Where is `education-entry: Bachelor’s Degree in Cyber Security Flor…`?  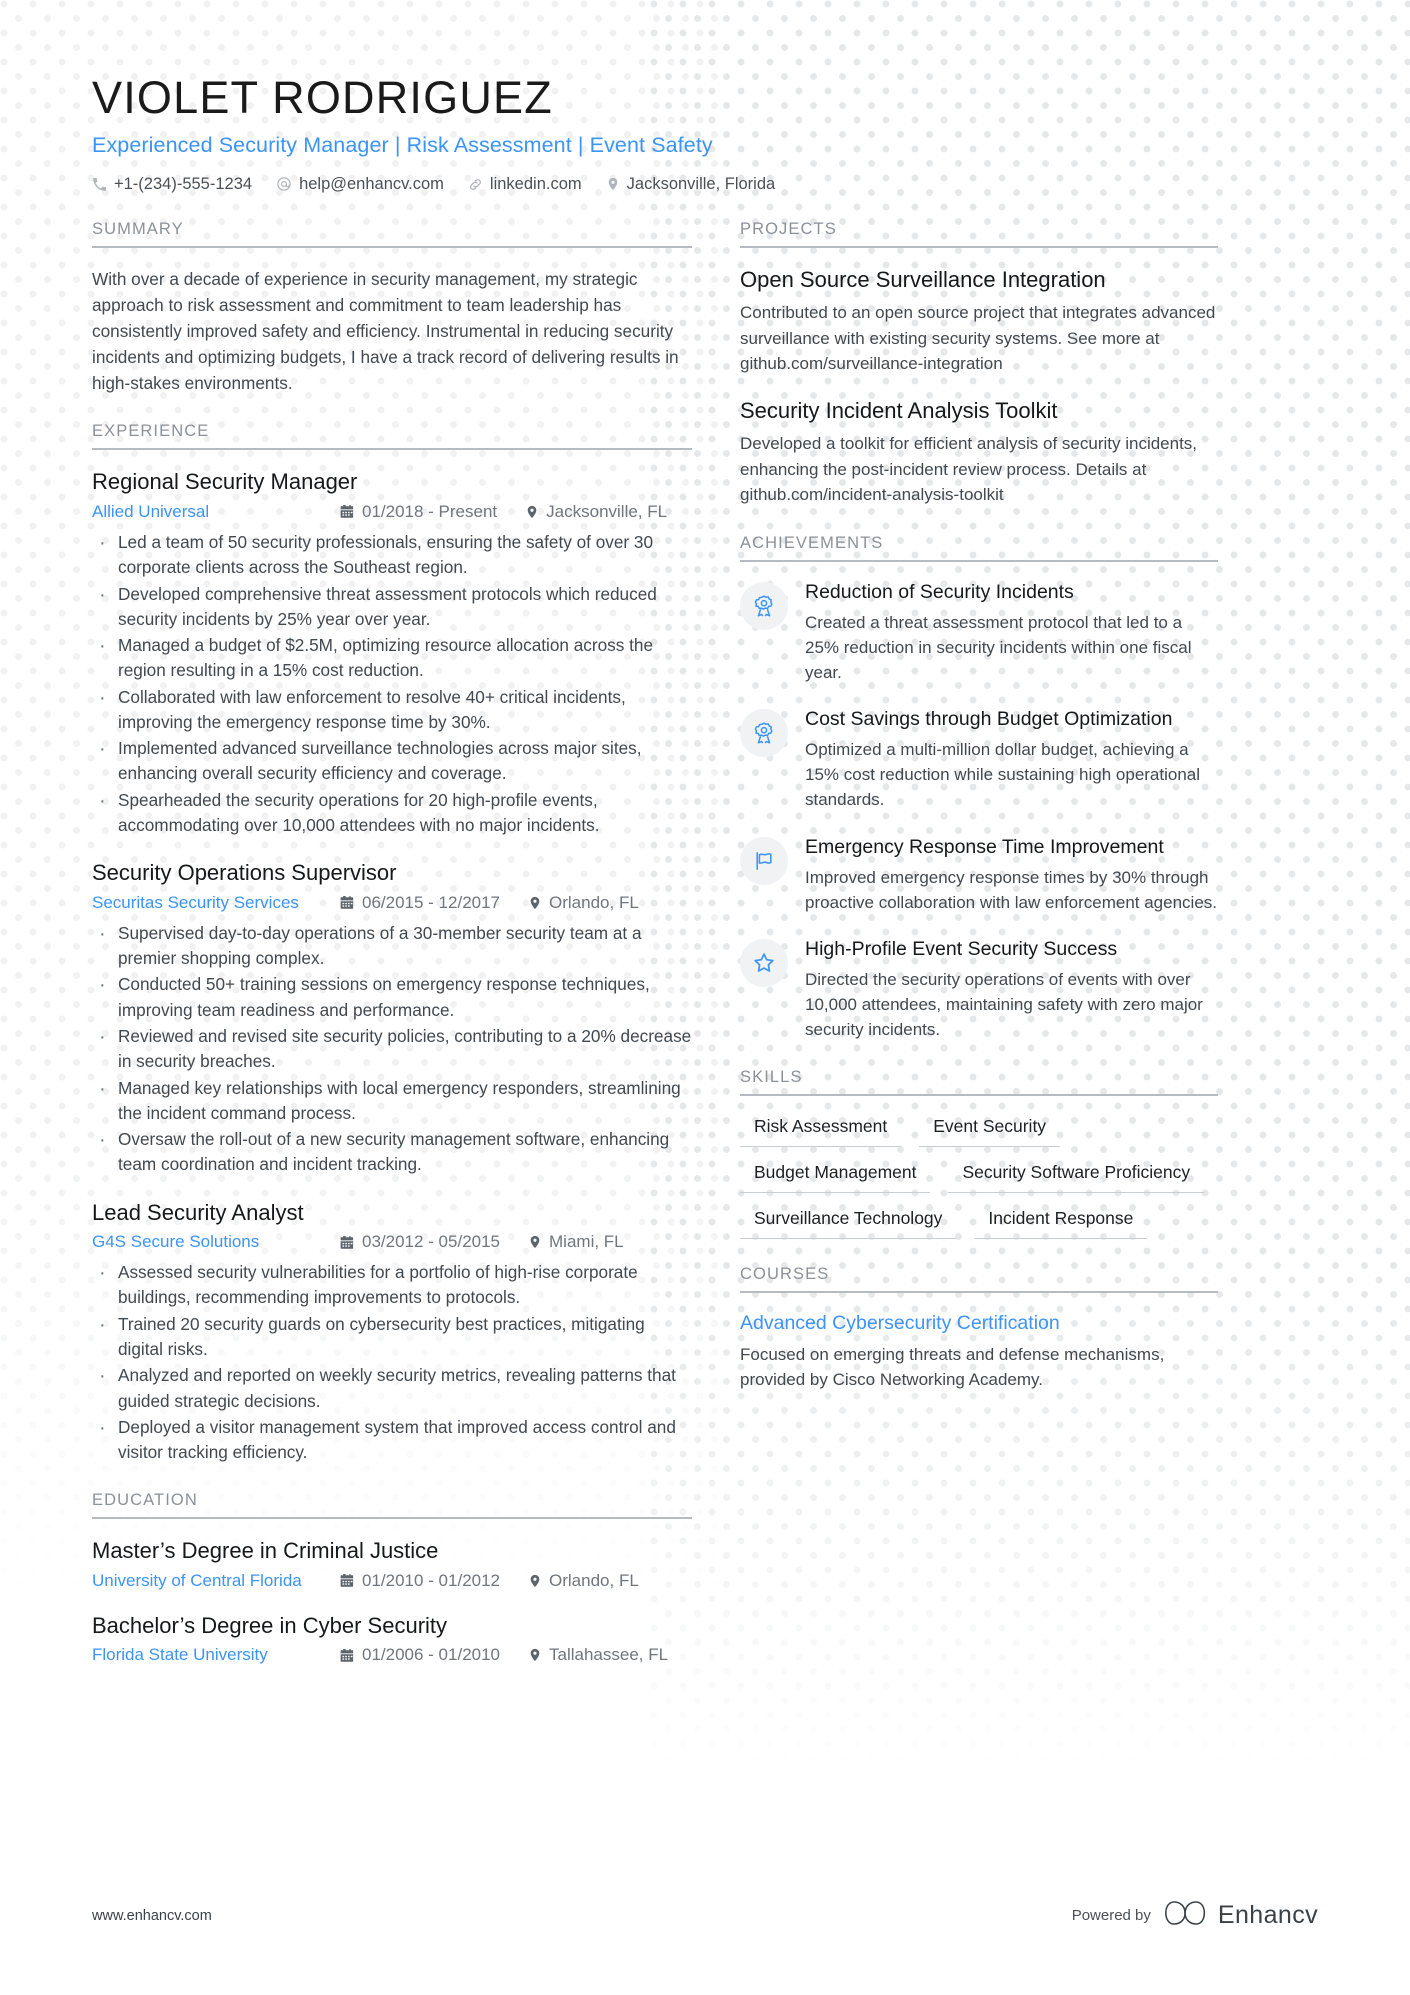
education-entry: Bachelor’s Degree in Cyber Security Flor… is located at coordinates (392, 1639).